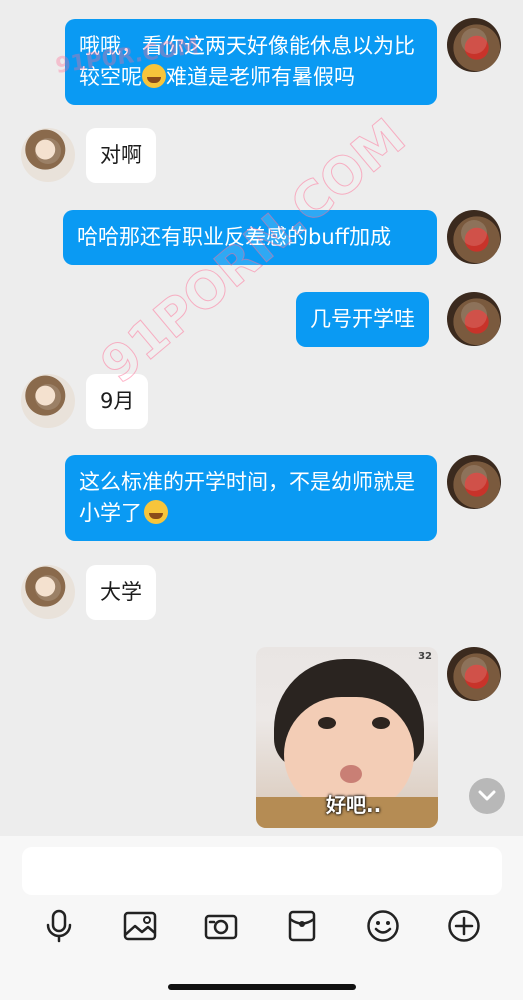 The image size is (523, 1000). I want to click on message-bubble-outgoing: 几号开学哇, so click(362, 319).